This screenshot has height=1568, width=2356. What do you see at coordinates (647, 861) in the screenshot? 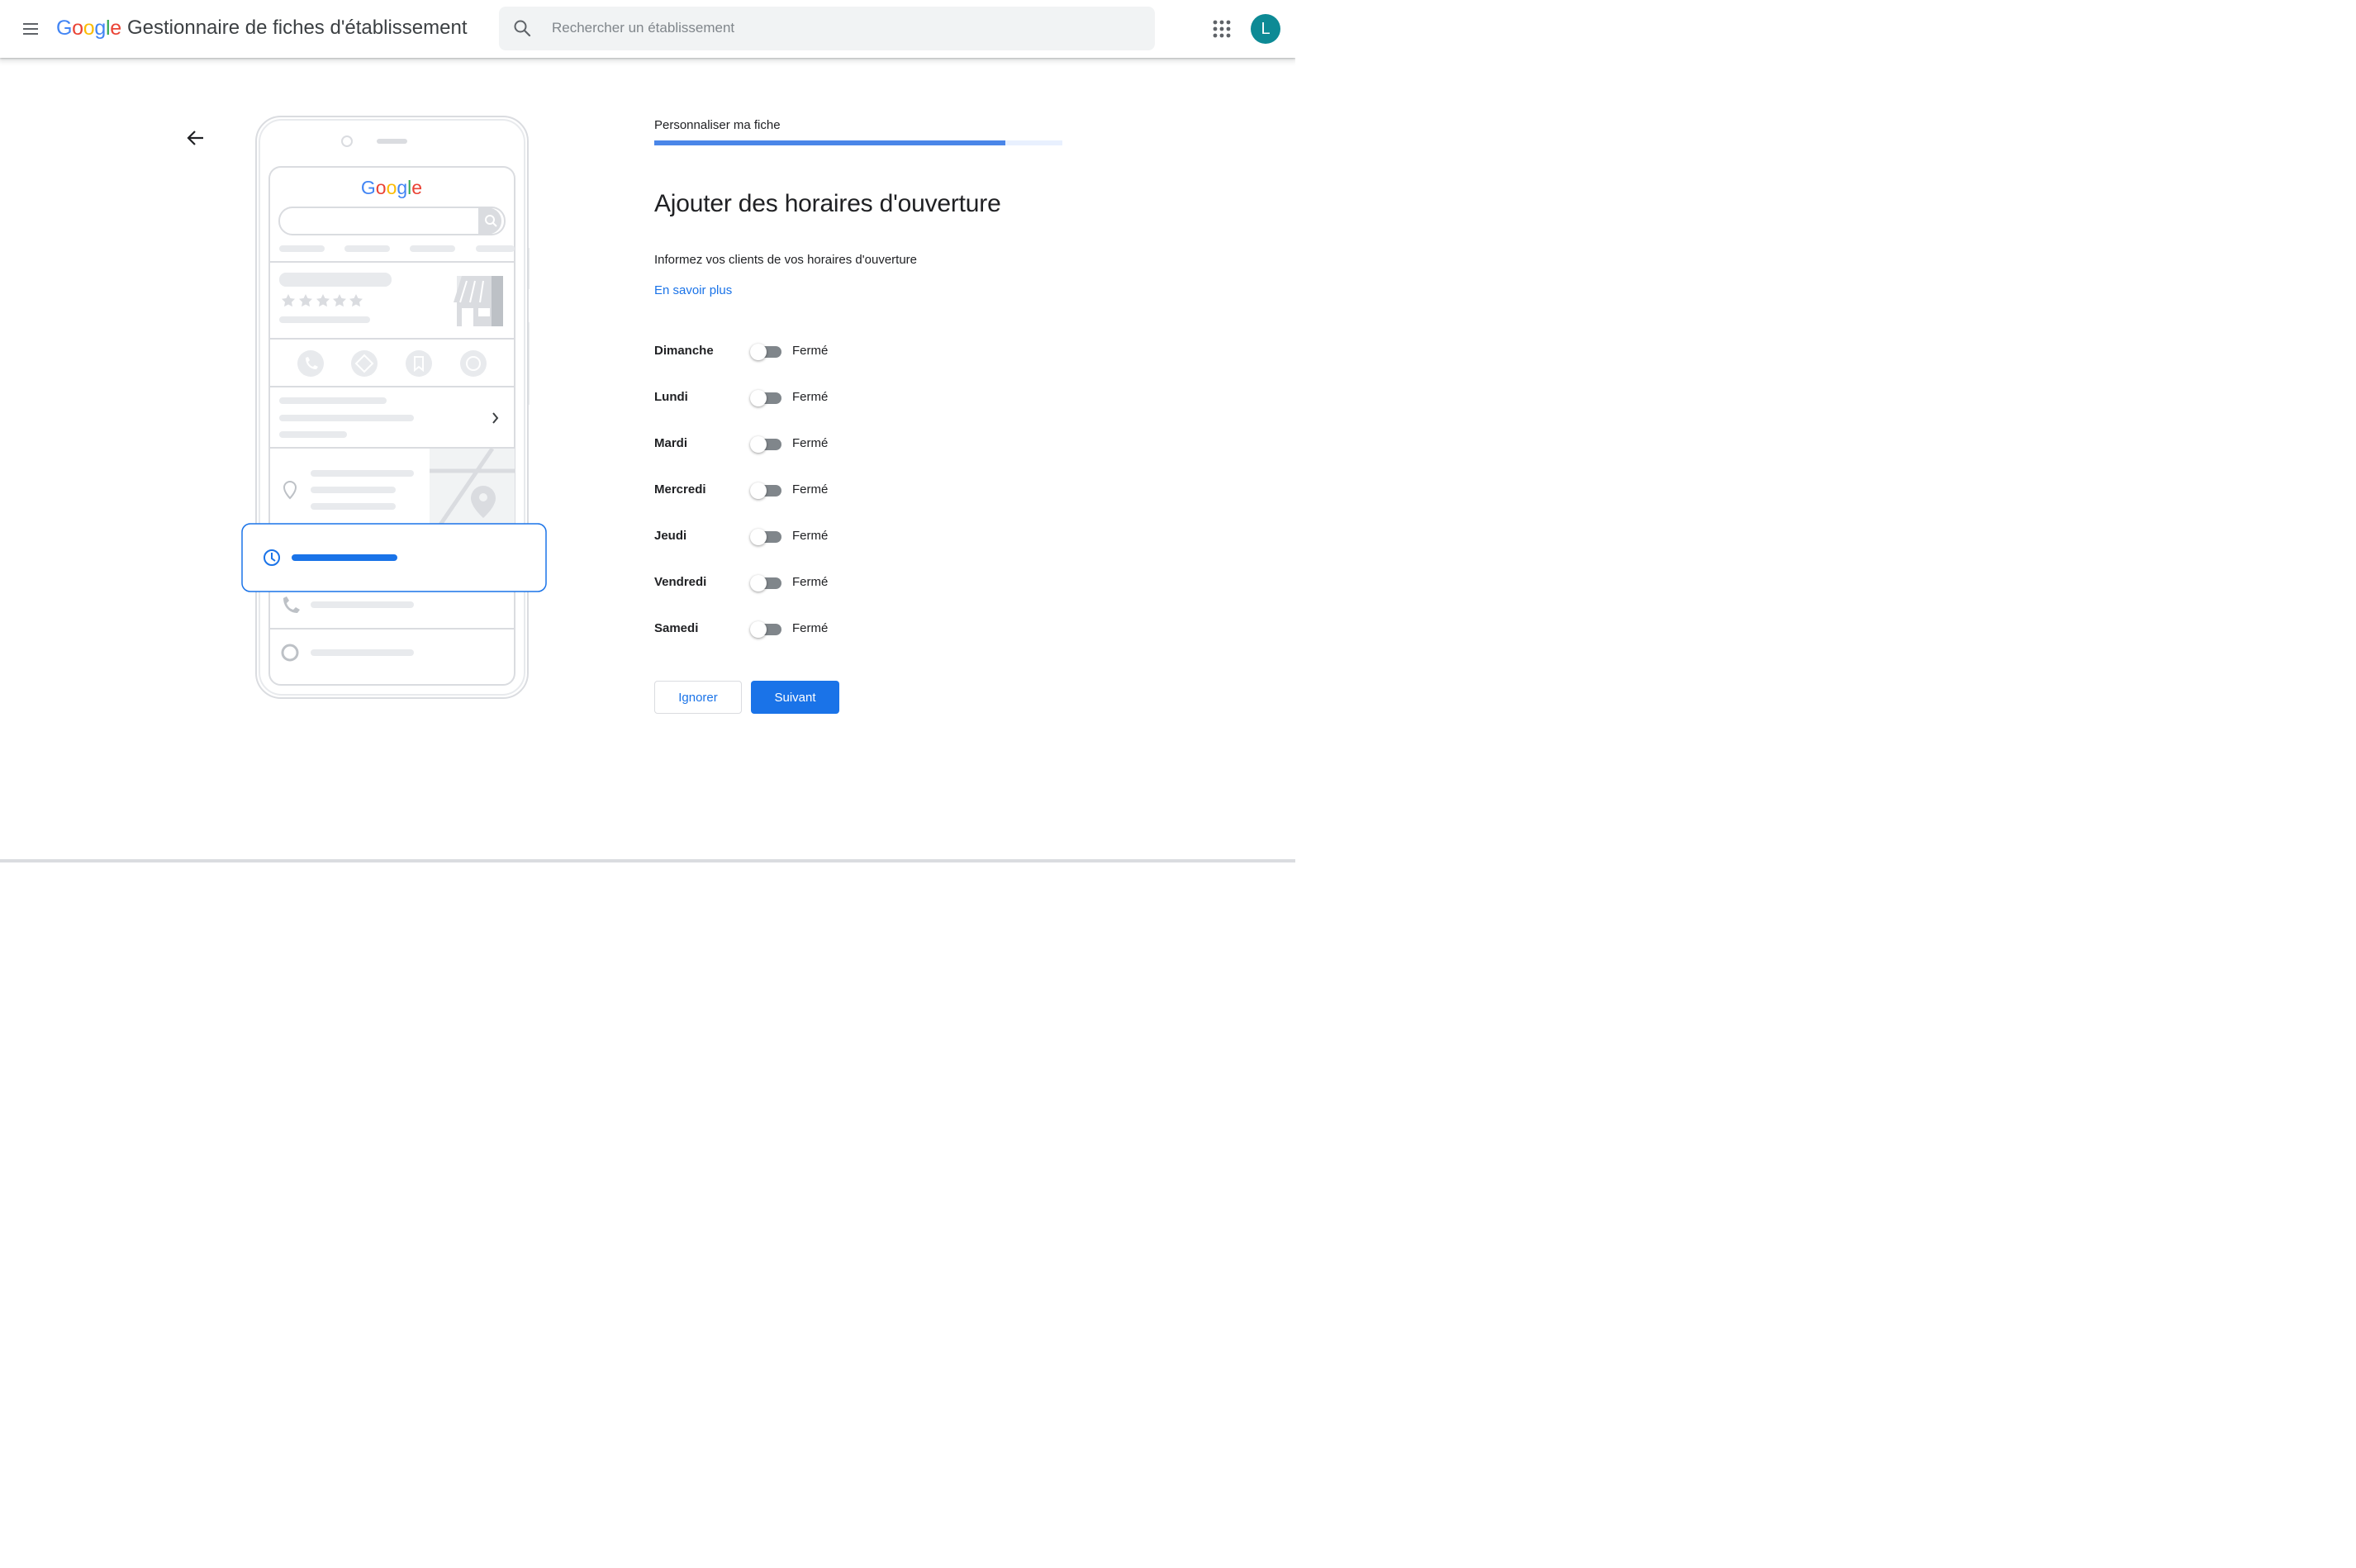
I see `bottom-divider` at bounding box center [647, 861].